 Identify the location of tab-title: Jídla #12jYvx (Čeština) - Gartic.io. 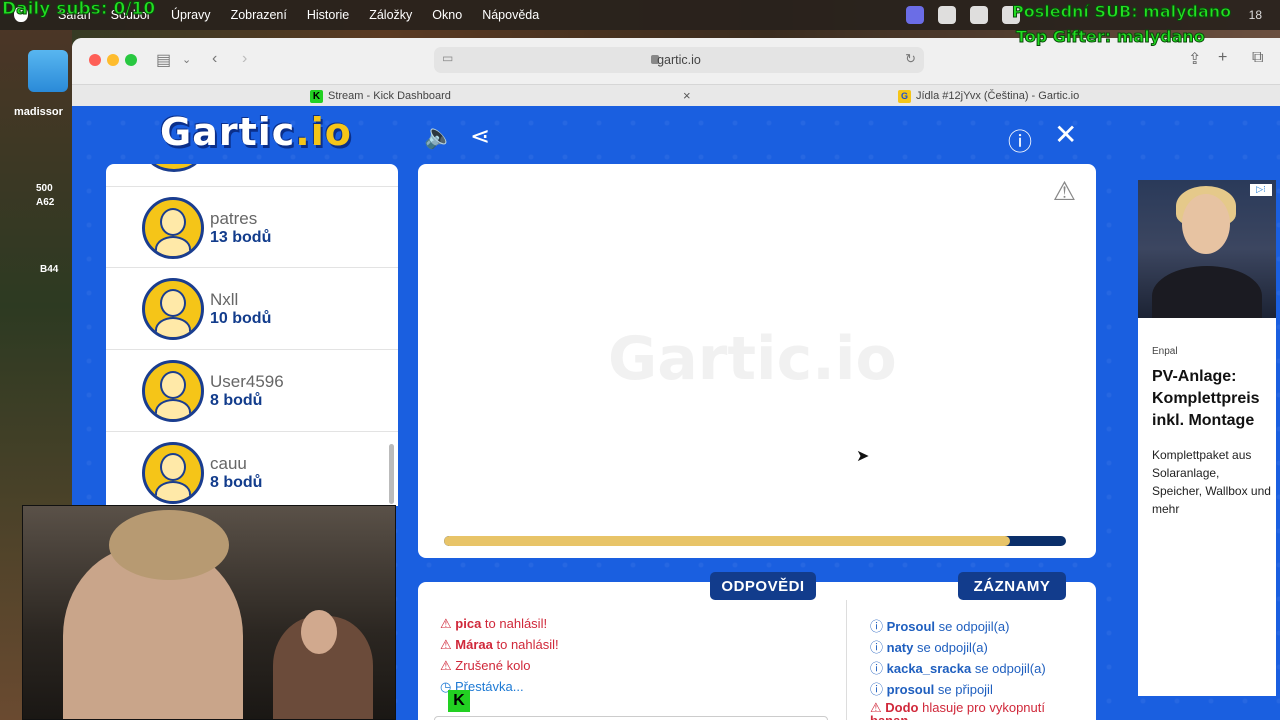
(998, 96).